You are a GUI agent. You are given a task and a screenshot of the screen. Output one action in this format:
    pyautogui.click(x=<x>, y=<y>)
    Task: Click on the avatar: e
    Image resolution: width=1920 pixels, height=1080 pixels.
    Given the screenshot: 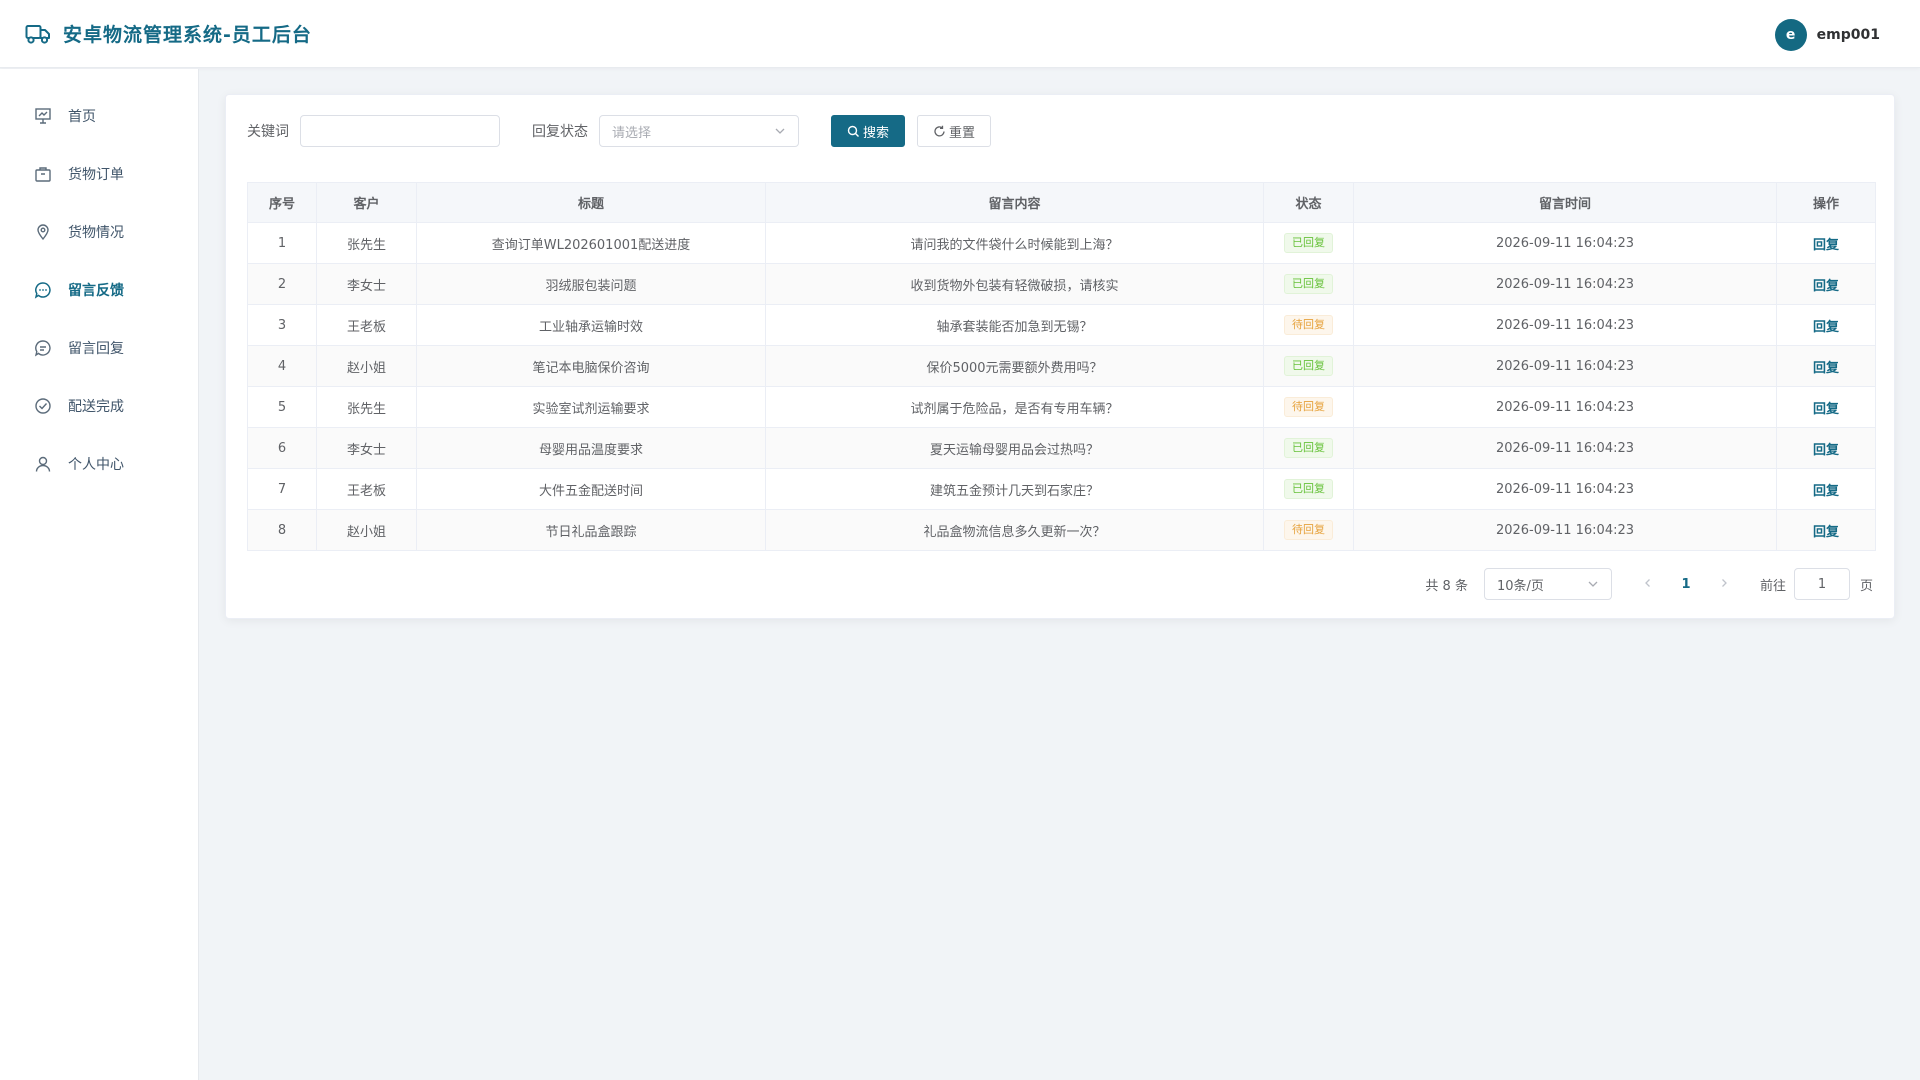 What is the action you would take?
    pyautogui.click(x=1790, y=35)
    